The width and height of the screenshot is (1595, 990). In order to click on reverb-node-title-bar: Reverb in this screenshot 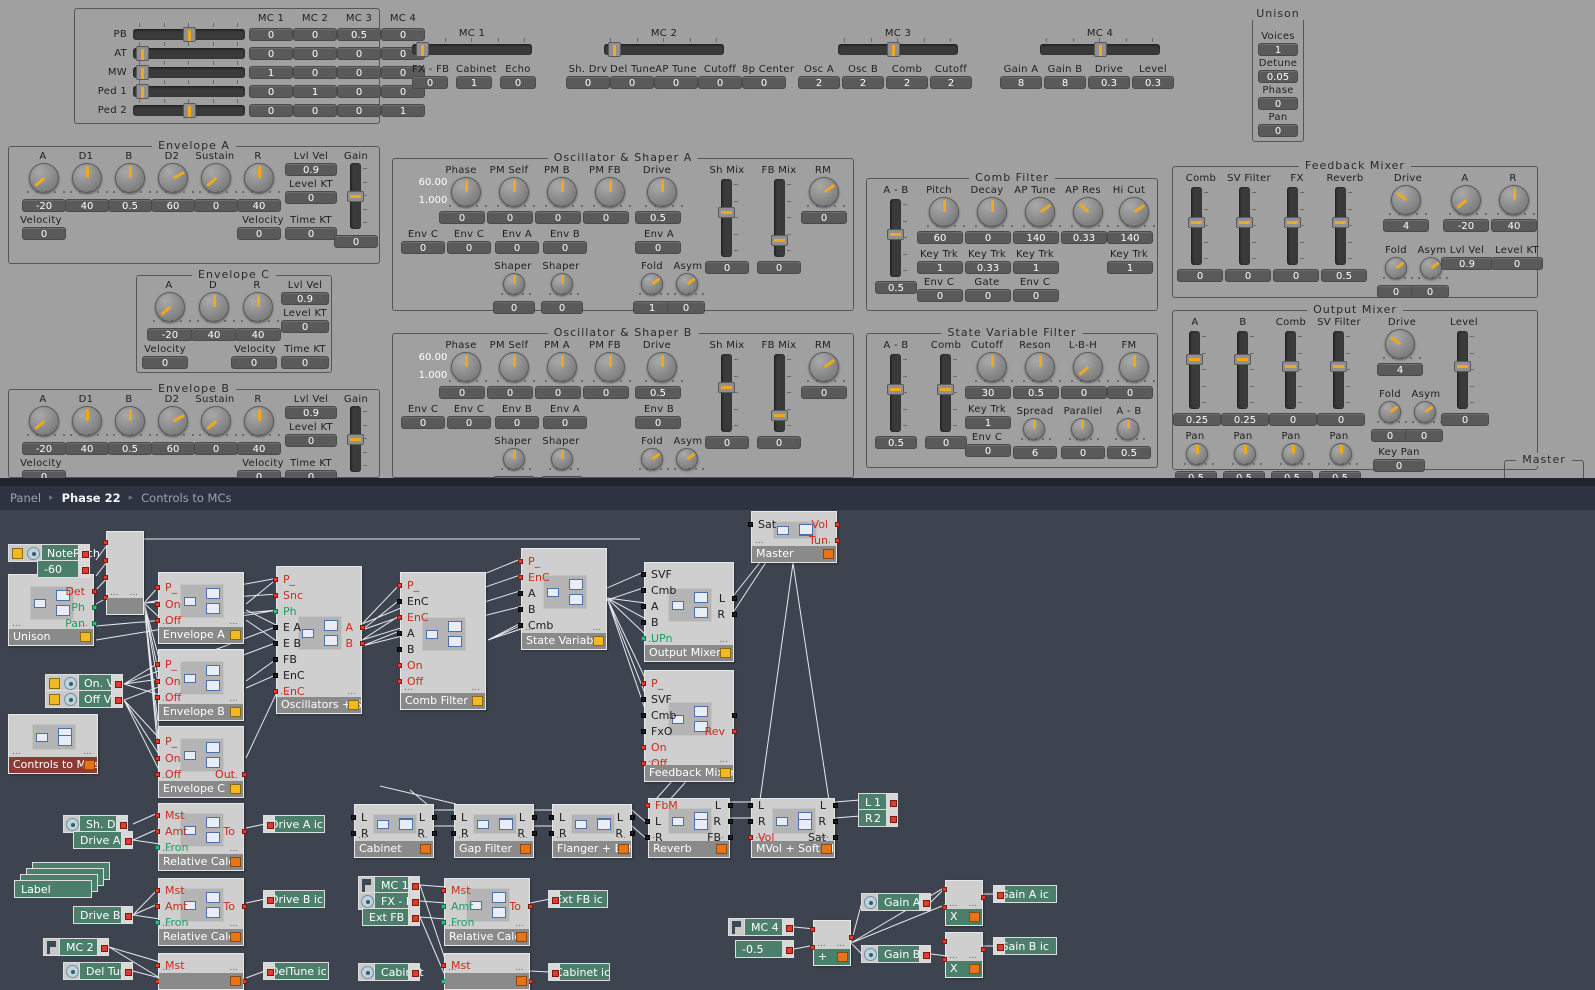, I will do `click(689, 849)`.